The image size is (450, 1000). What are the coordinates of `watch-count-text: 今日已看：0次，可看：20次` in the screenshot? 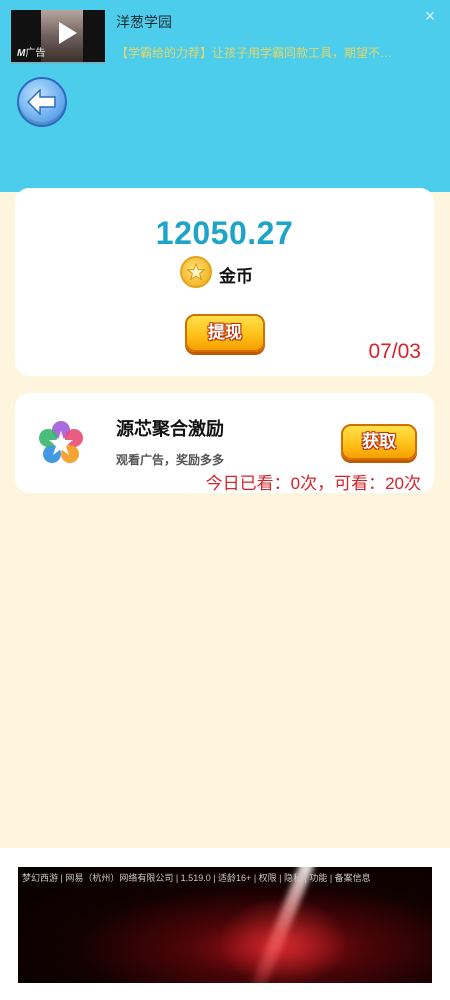 It's located at (313, 483).